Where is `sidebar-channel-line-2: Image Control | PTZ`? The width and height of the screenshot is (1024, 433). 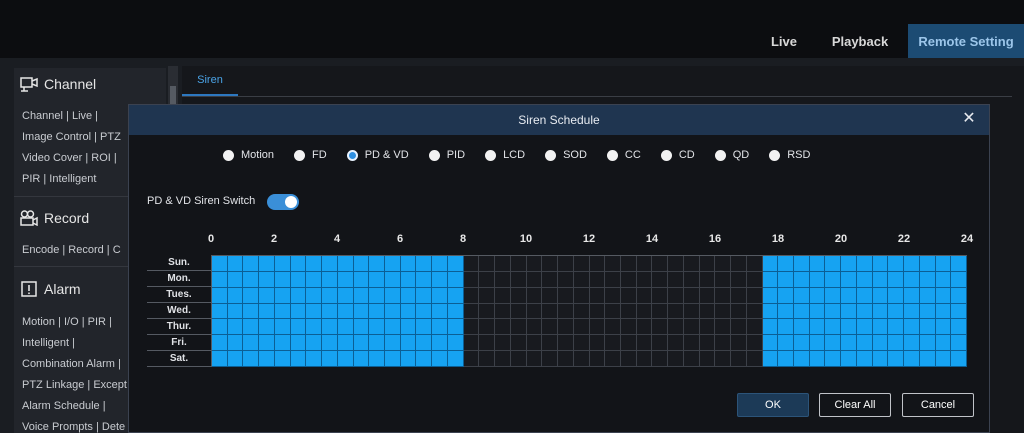
sidebar-channel-line-2: Image Control | PTZ is located at coordinates (71, 137).